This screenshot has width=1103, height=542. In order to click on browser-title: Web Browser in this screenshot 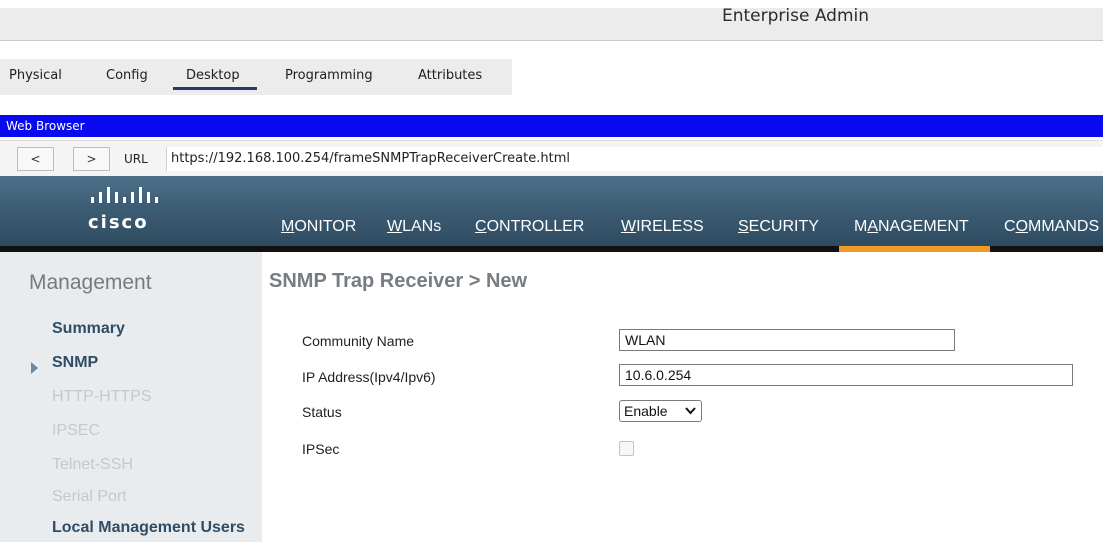, I will do `click(551, 126)`.